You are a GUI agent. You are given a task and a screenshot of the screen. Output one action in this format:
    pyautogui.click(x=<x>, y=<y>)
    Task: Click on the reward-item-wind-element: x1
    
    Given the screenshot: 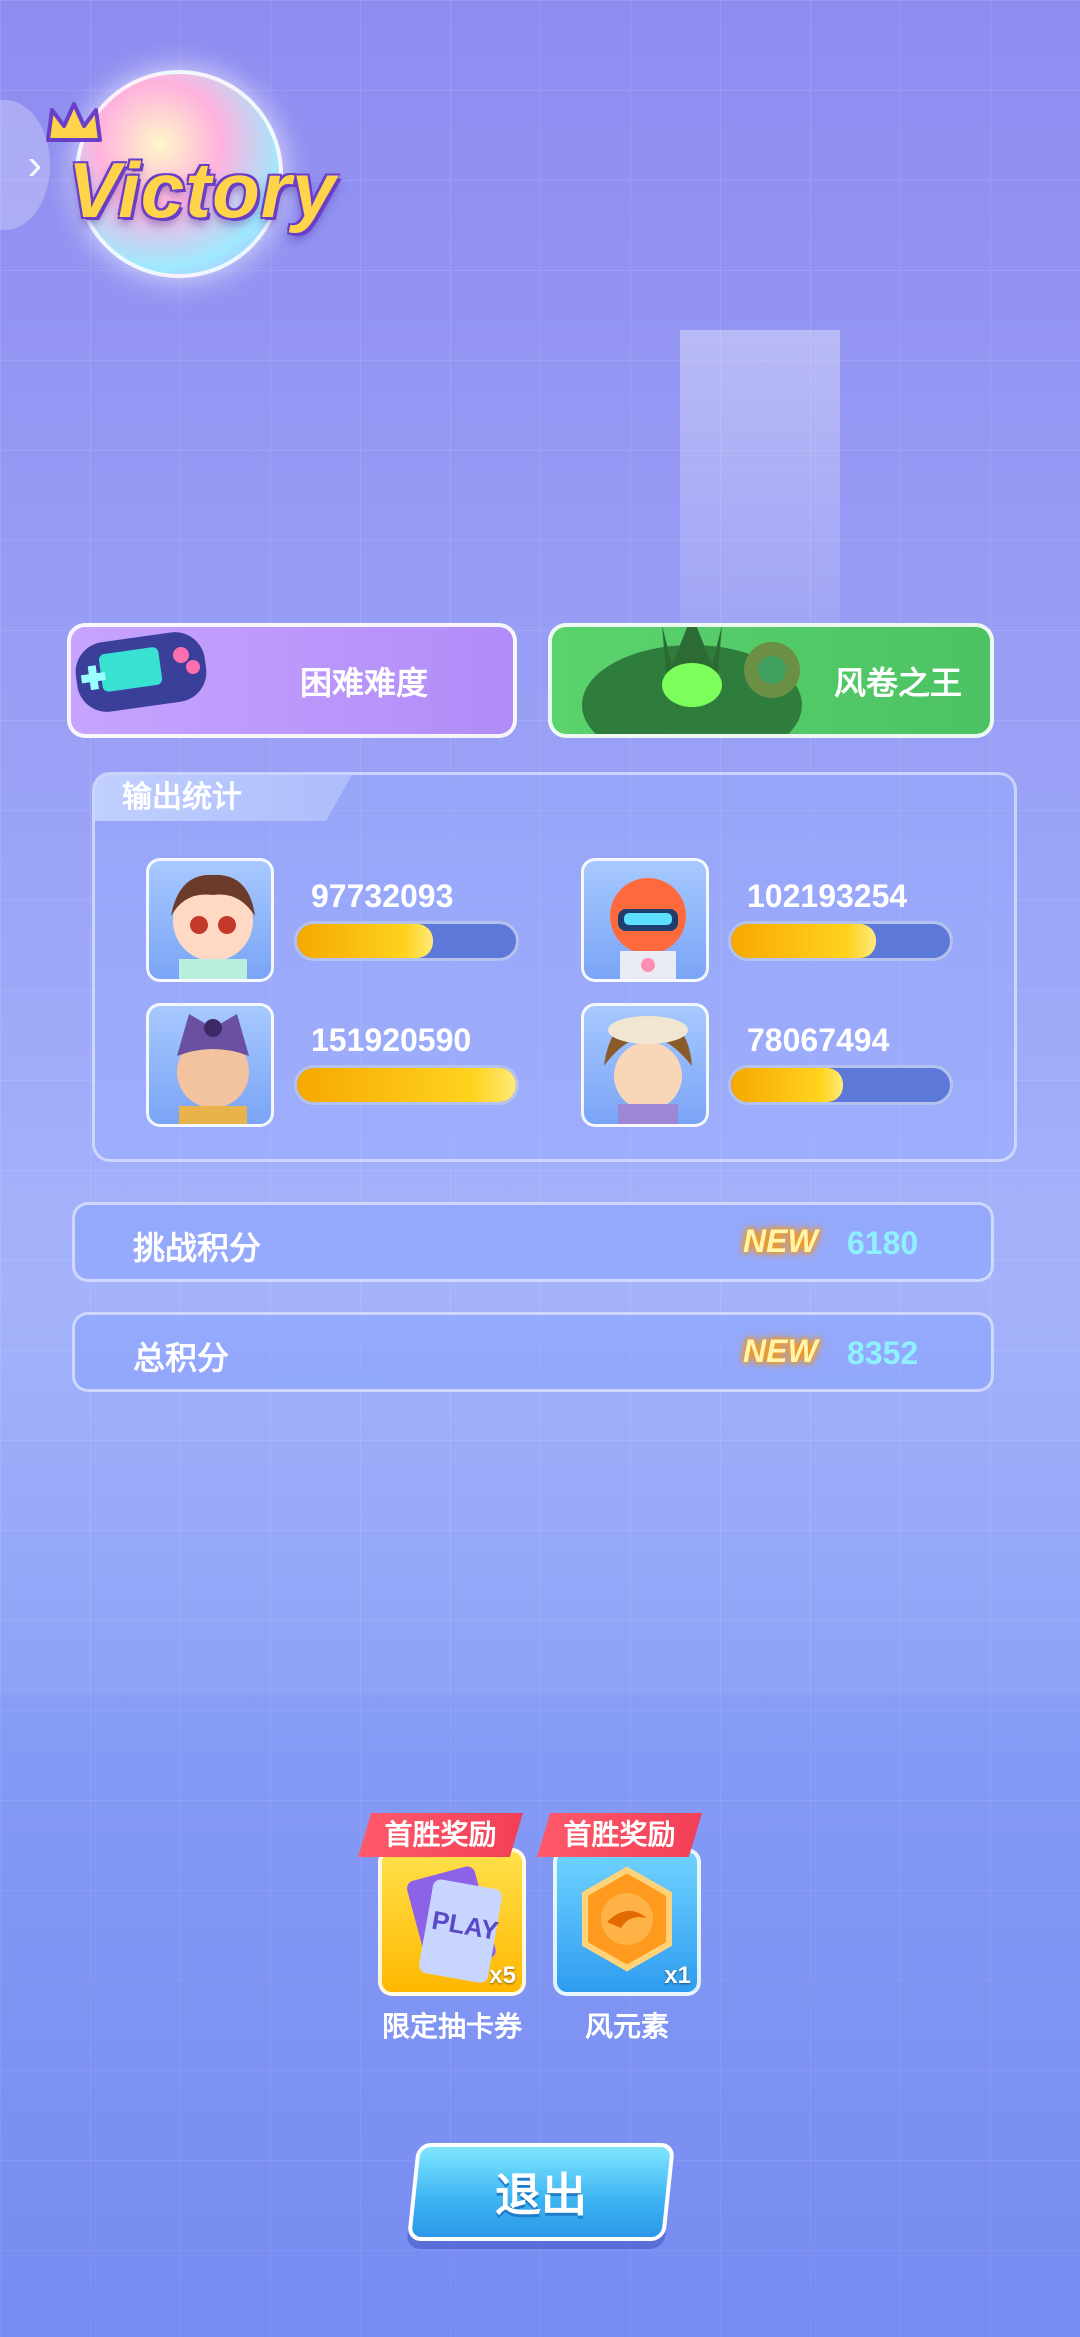 What is the action you would take?
    pyautogui.click(x=627, y=1922)
    